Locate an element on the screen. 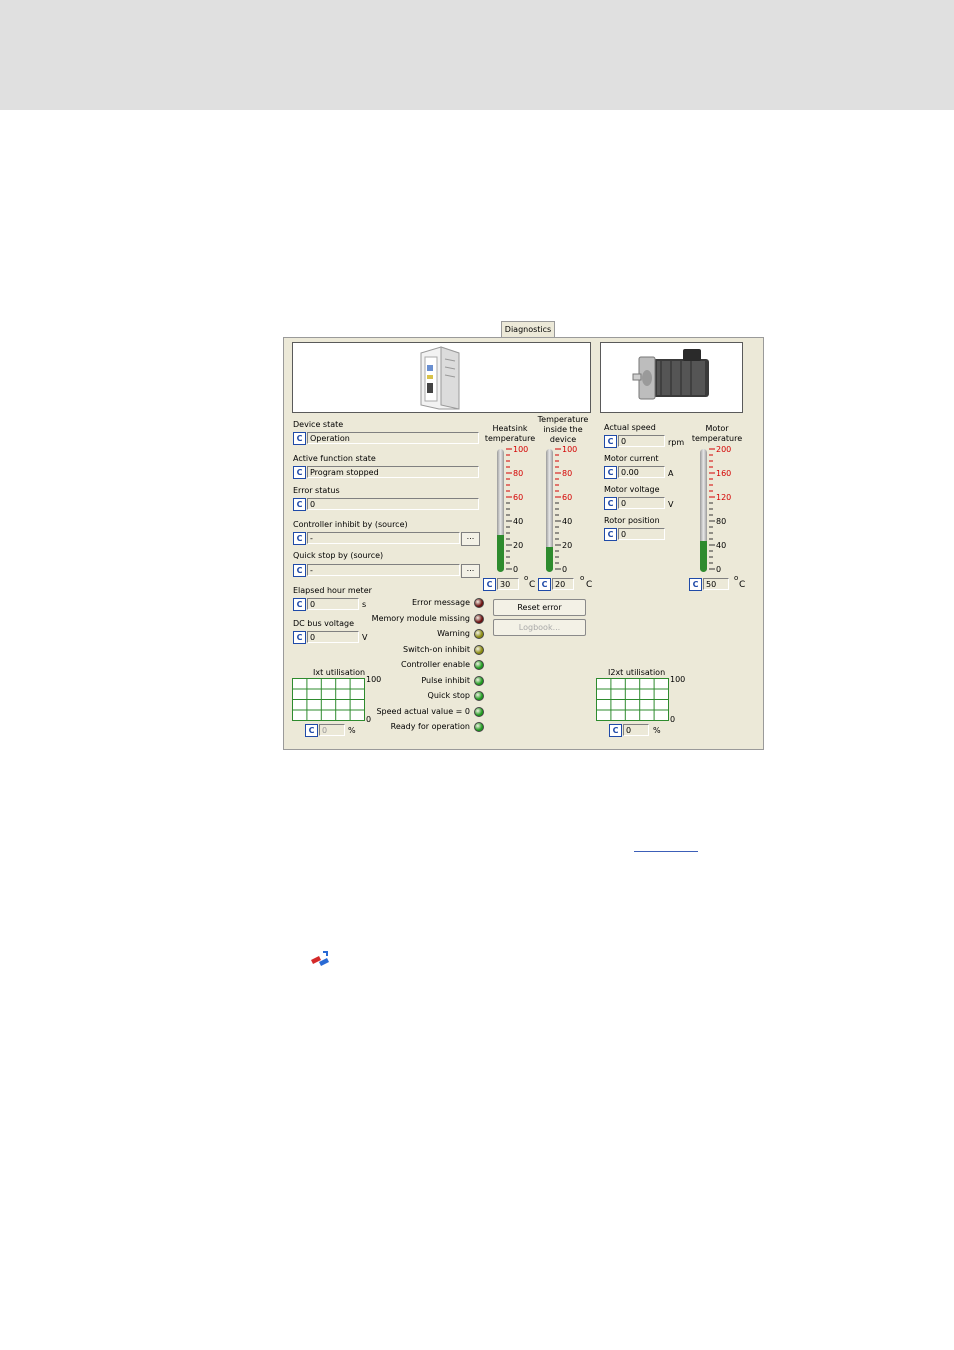  motor-temperature-unit: C is located at coordinates (742, 585).